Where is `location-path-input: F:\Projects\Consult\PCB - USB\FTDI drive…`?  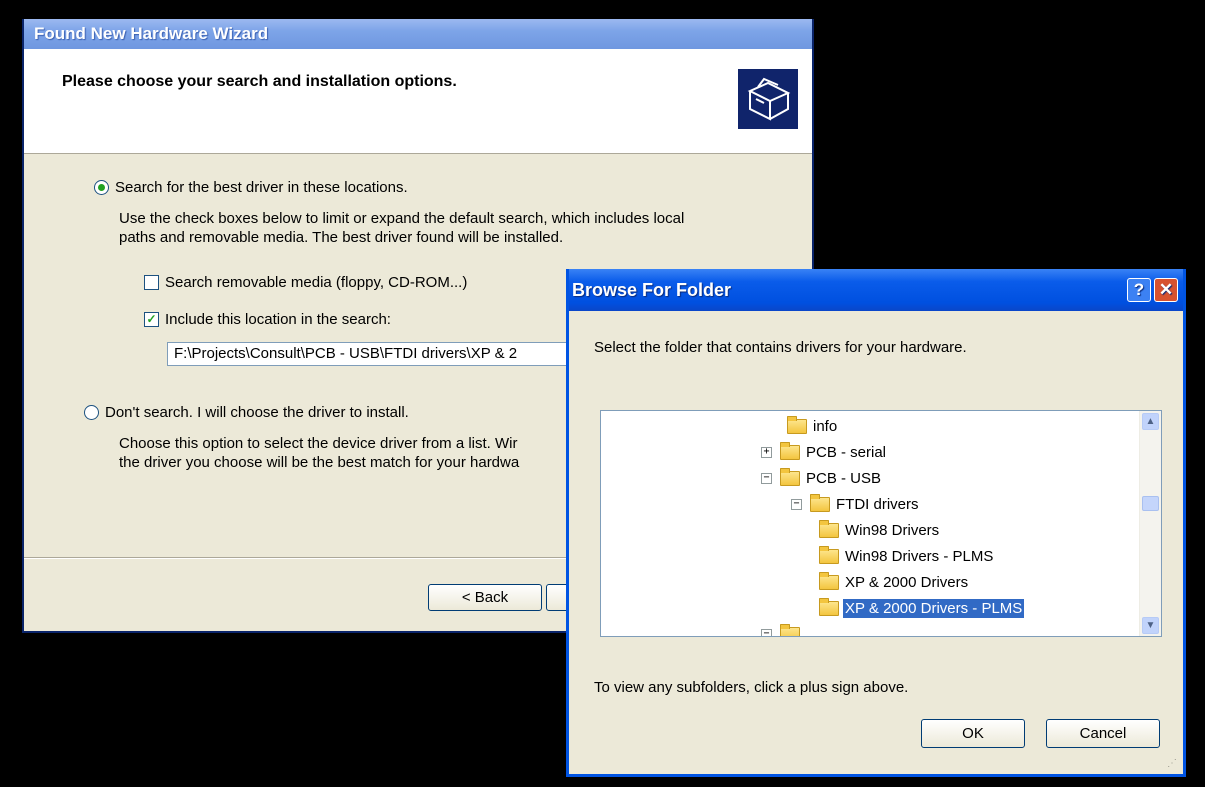
location-path-input: F:\Projects\Consult\PCB - USB\FTDI drive… is located at coordinates (377, 354).